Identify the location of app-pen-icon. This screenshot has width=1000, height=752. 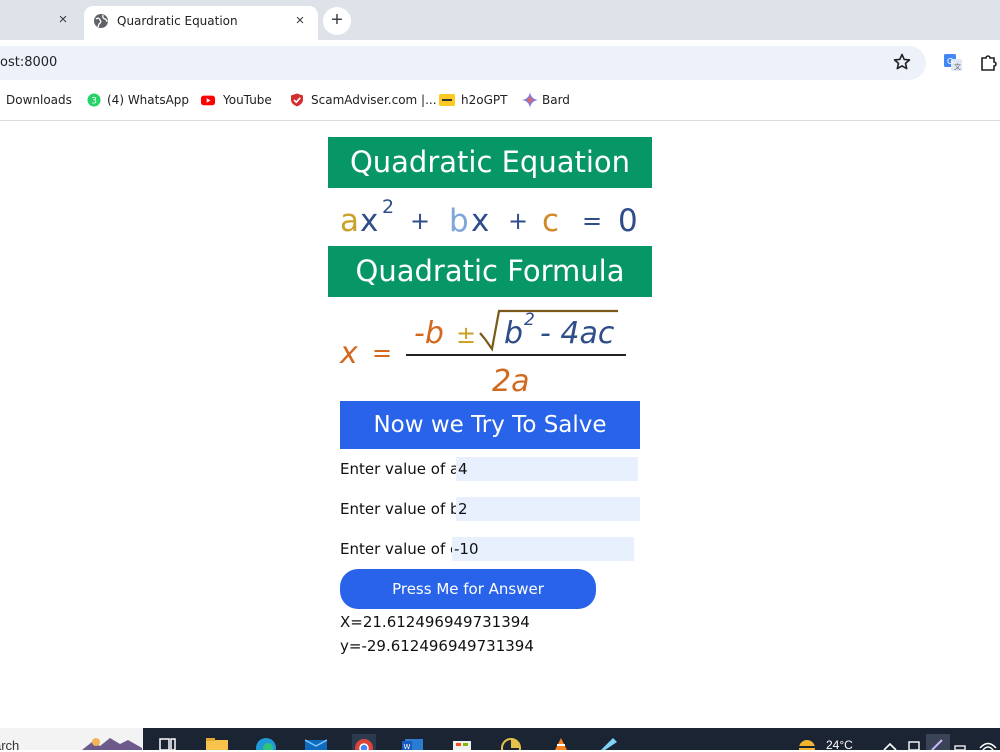
(609, 742).